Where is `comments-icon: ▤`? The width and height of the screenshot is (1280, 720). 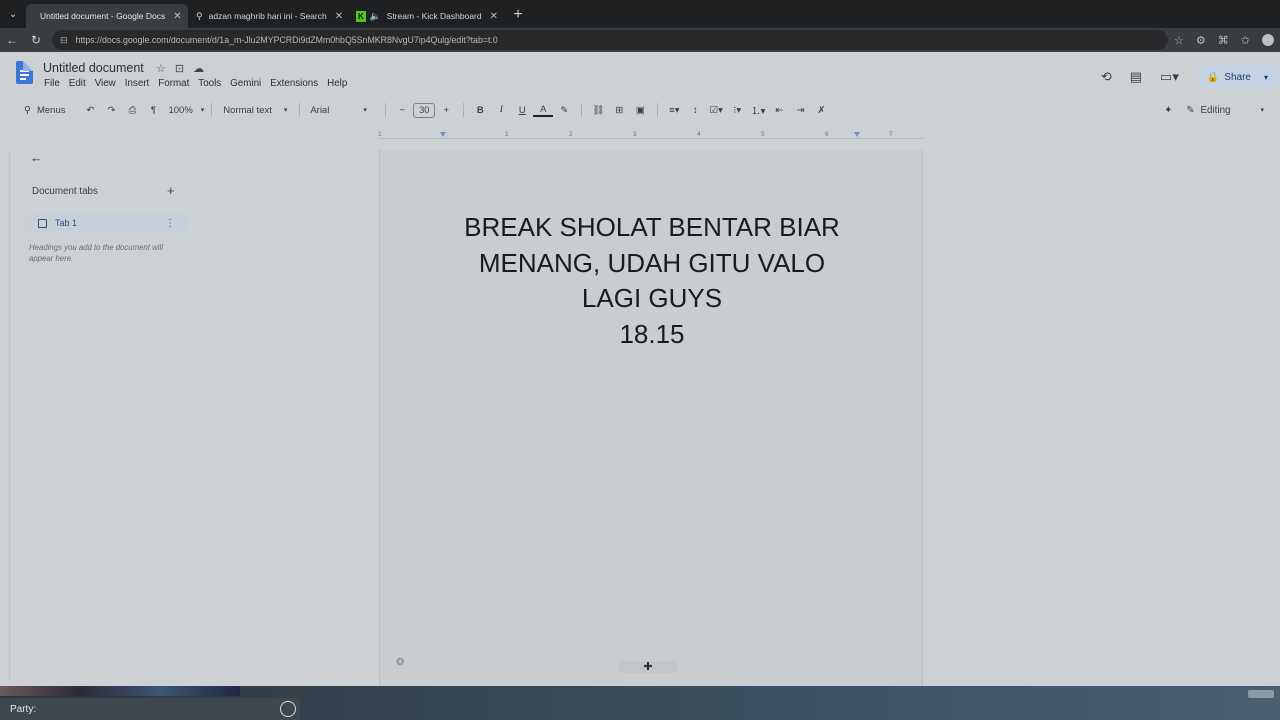
comments-icon: ▤ is located at coordinates (1136, 77).